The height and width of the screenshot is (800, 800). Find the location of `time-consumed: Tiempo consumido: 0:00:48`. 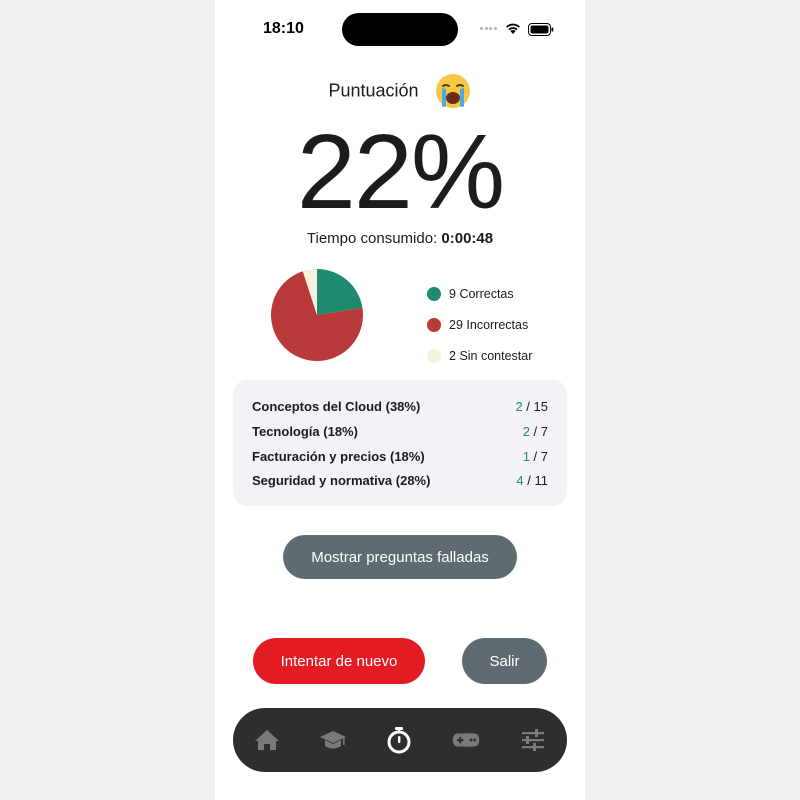

time-consumed: Tiempo consumido: 0:00:48 is located at coordinates (400, 238).